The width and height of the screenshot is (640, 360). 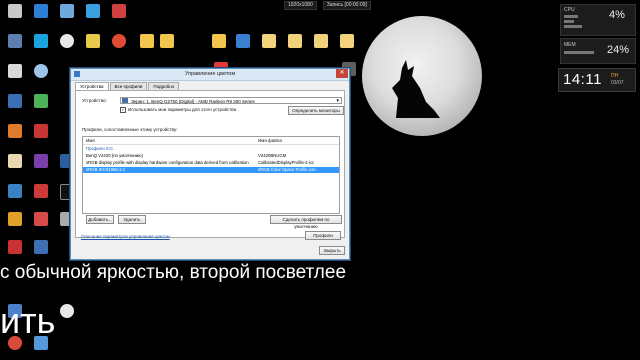 I want to click on cpu-label: CPU, so click(x=569, y=10).